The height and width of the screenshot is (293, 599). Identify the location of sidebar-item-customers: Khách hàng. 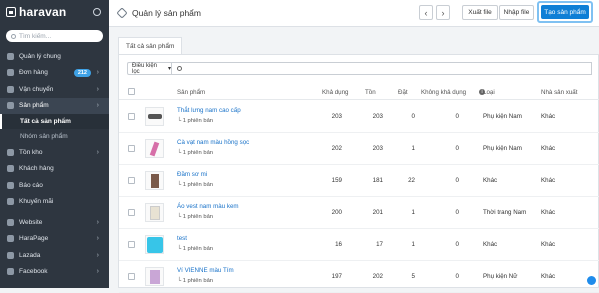
(54, 169).